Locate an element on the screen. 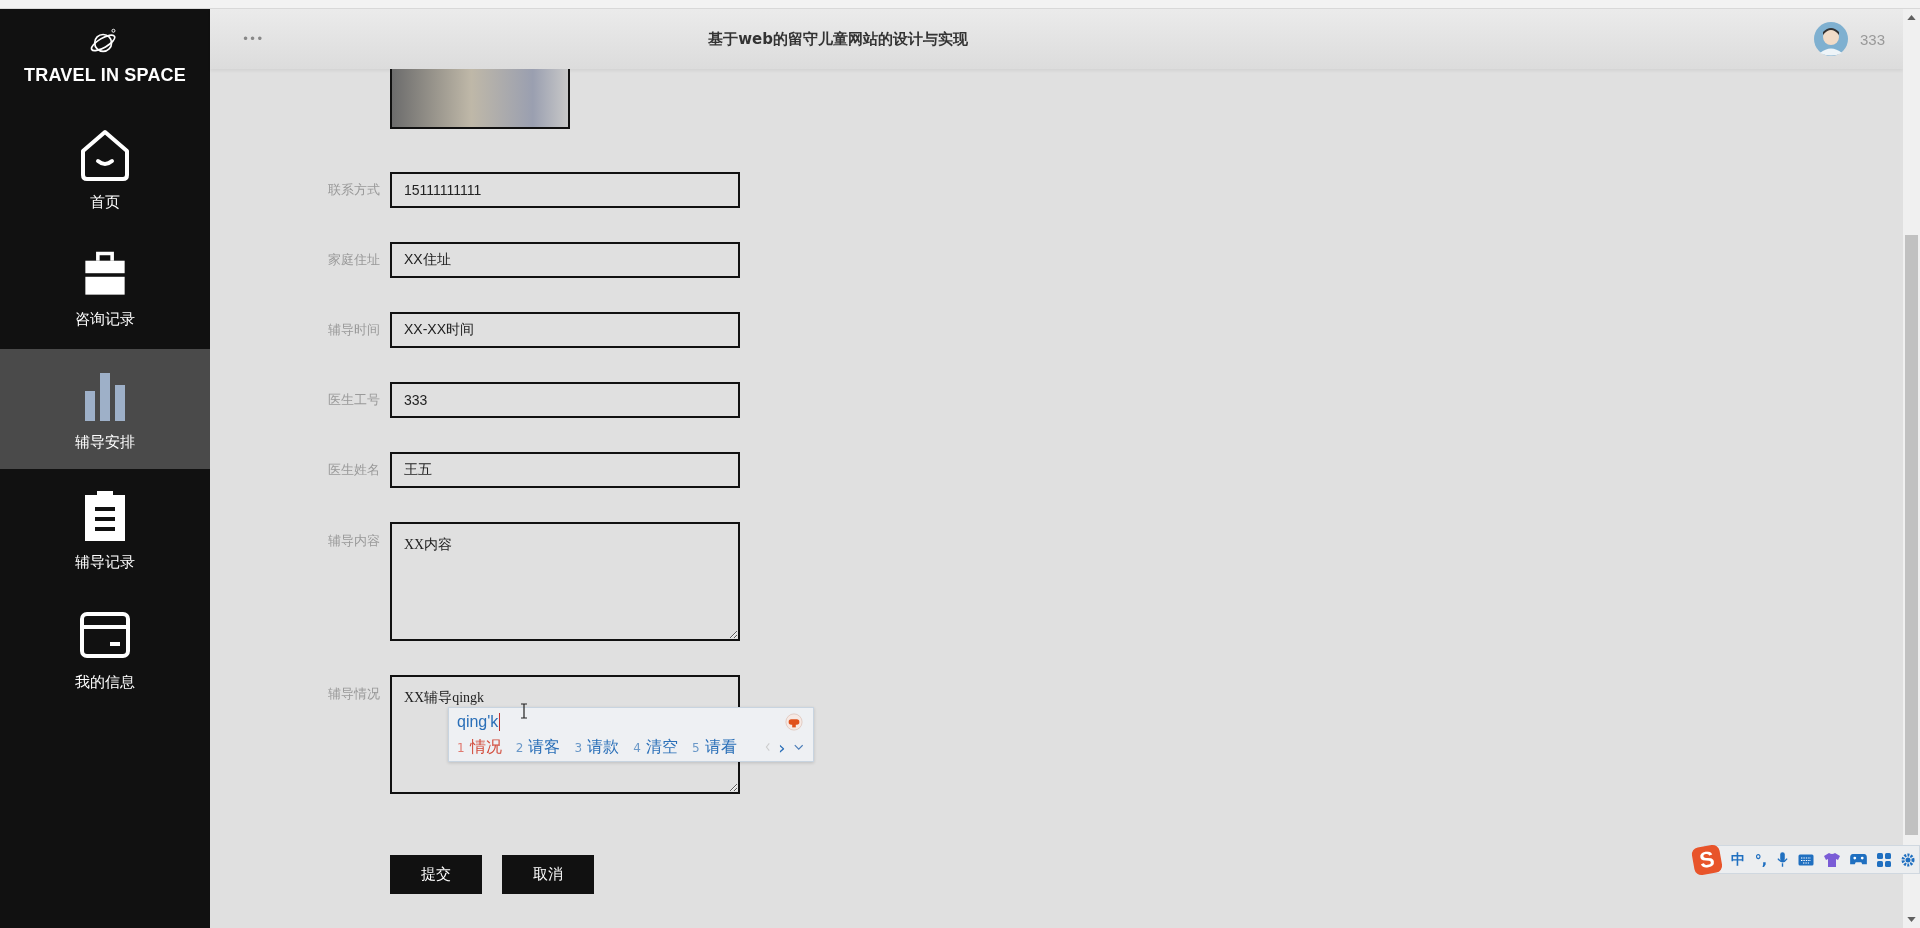 The height and width of the screenshot is (928, 1920). ime-candidate: 5 请看 is located at coordinates (714, 747).